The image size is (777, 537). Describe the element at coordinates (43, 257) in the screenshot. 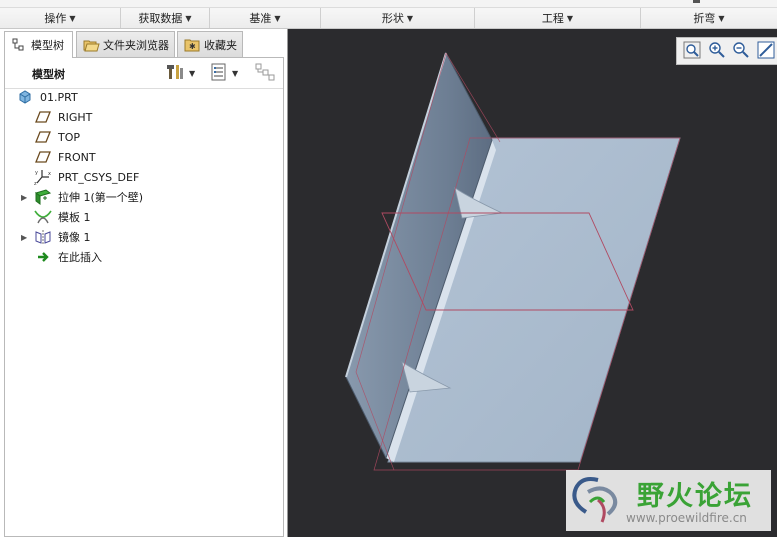

I see `insert-here-arrow-icon` at that location.